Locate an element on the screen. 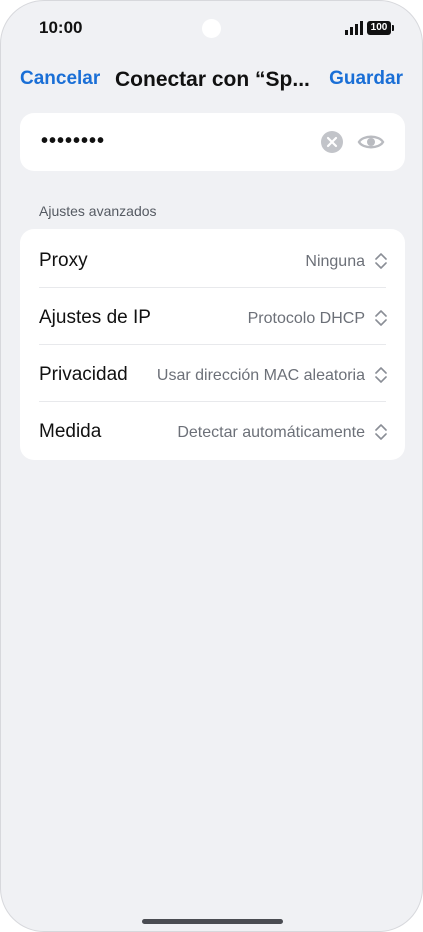  battery-tip is located at coordinates (393, 28).